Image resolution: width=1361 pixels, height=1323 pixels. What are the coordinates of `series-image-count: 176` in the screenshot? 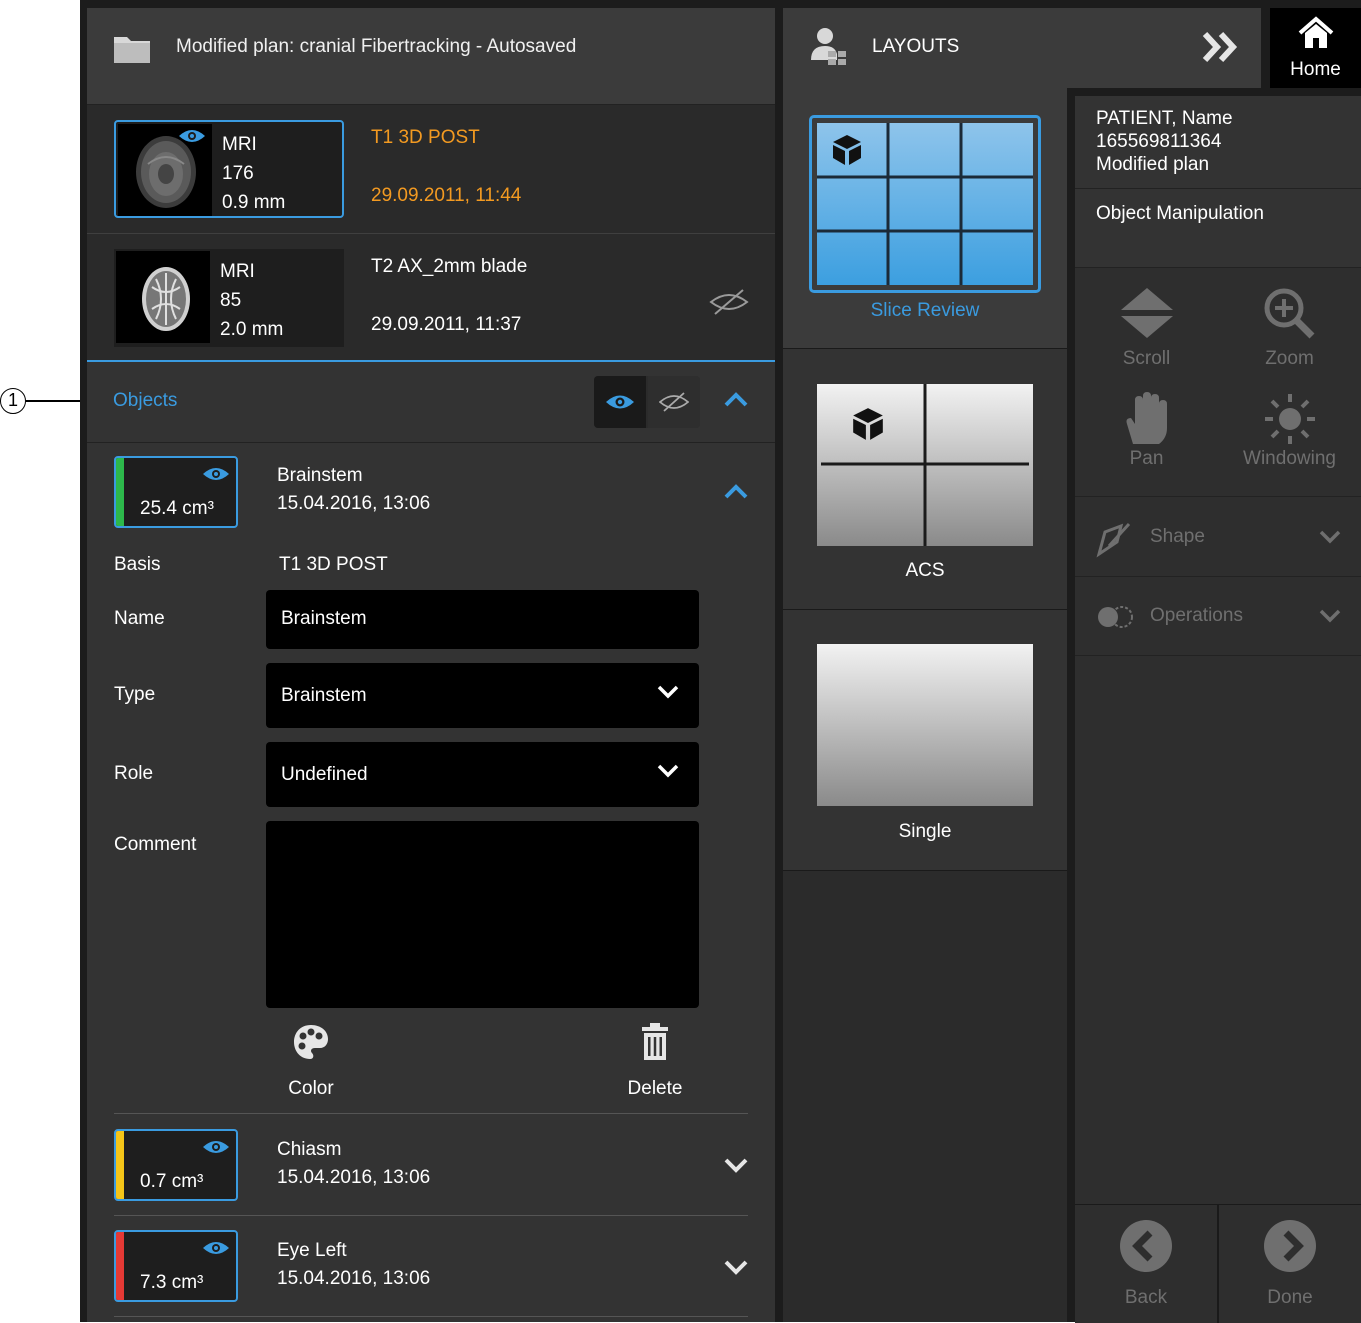 It's located at (238, 173).